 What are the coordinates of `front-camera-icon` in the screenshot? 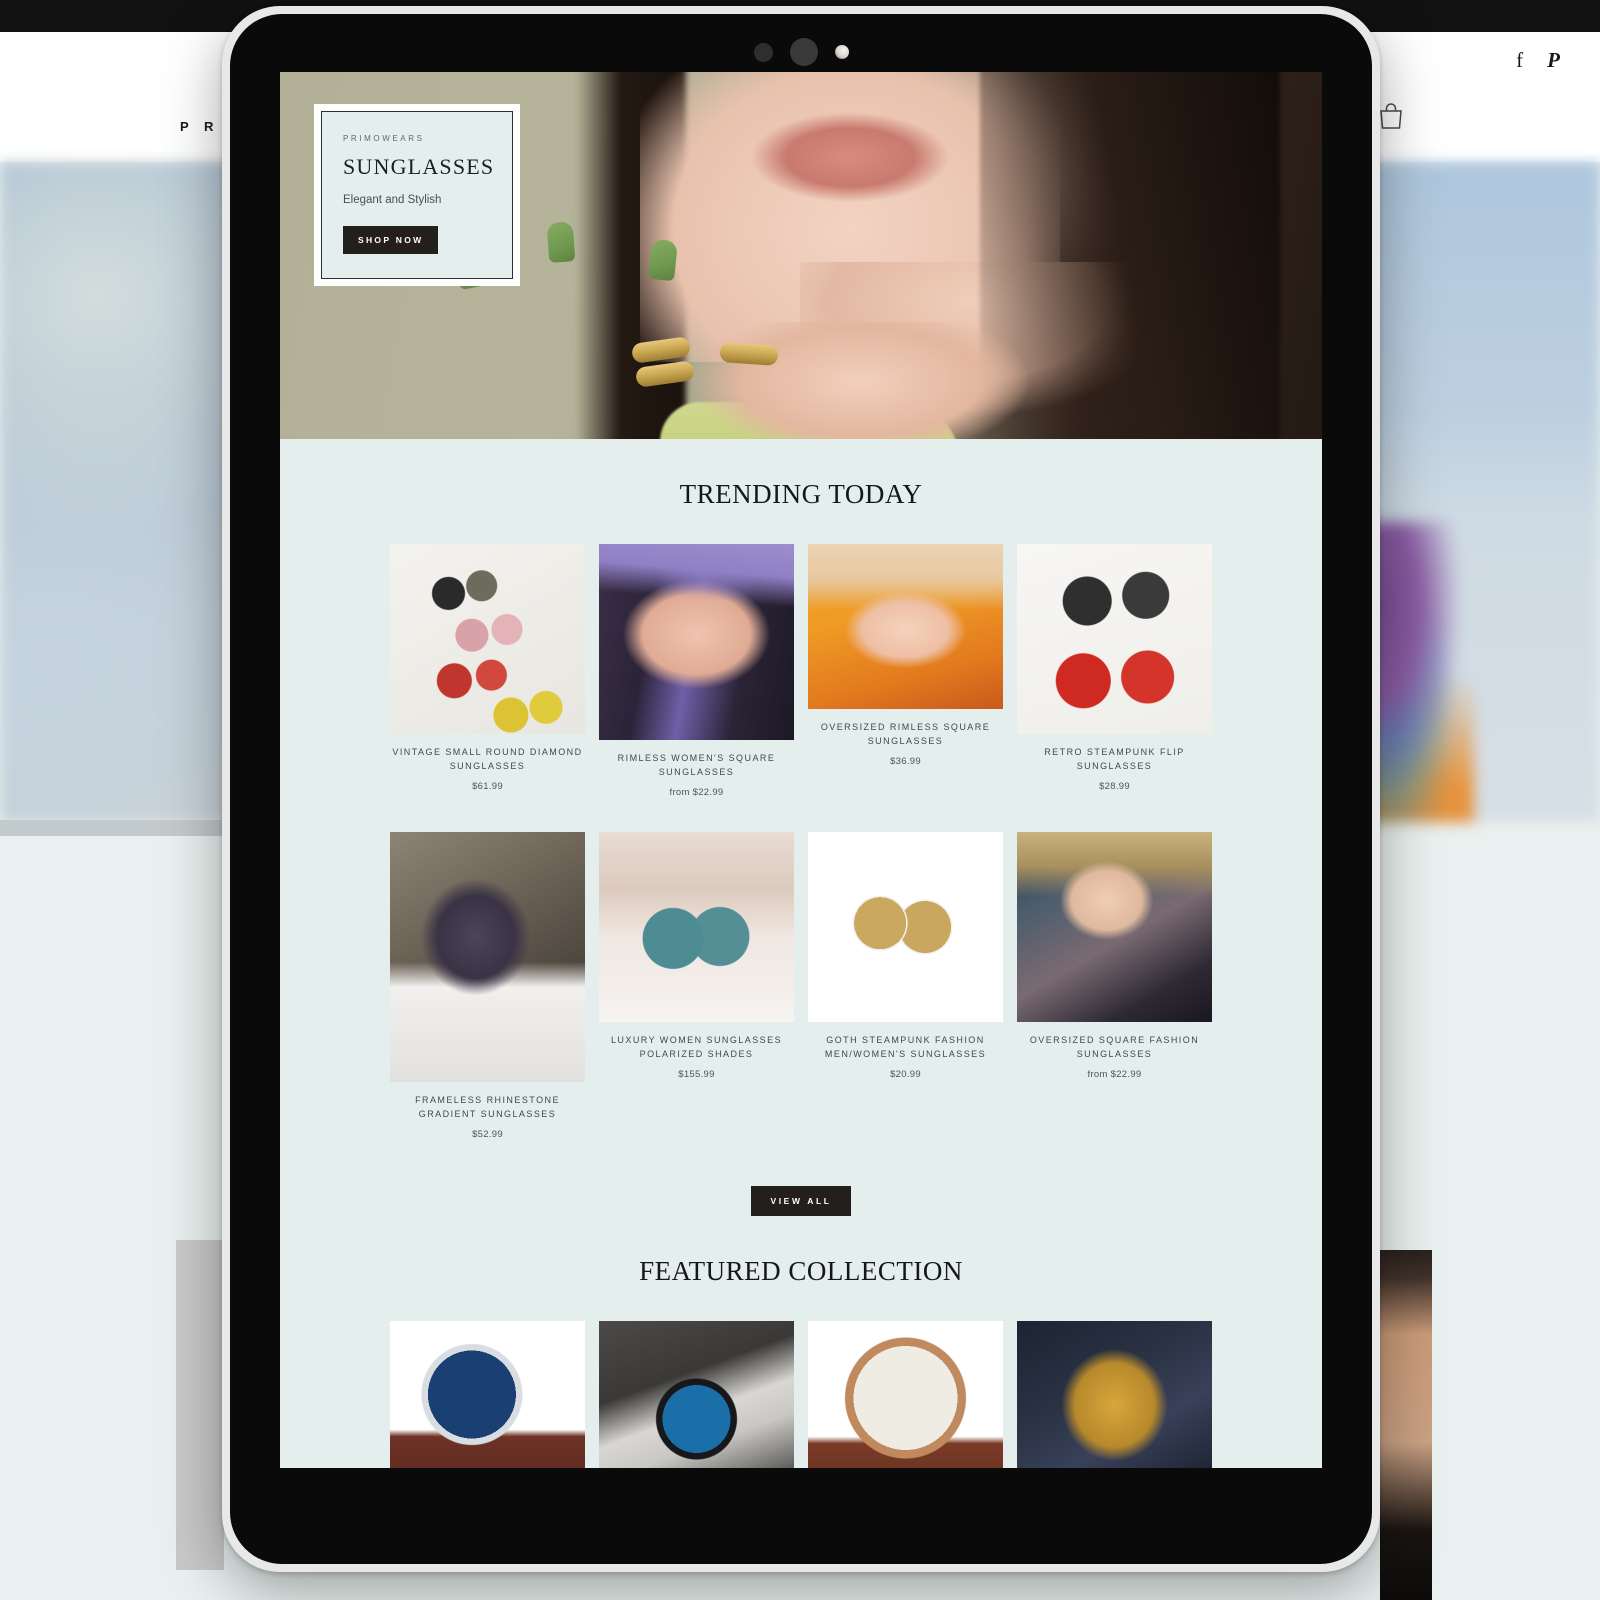 It's located at (841, 52).